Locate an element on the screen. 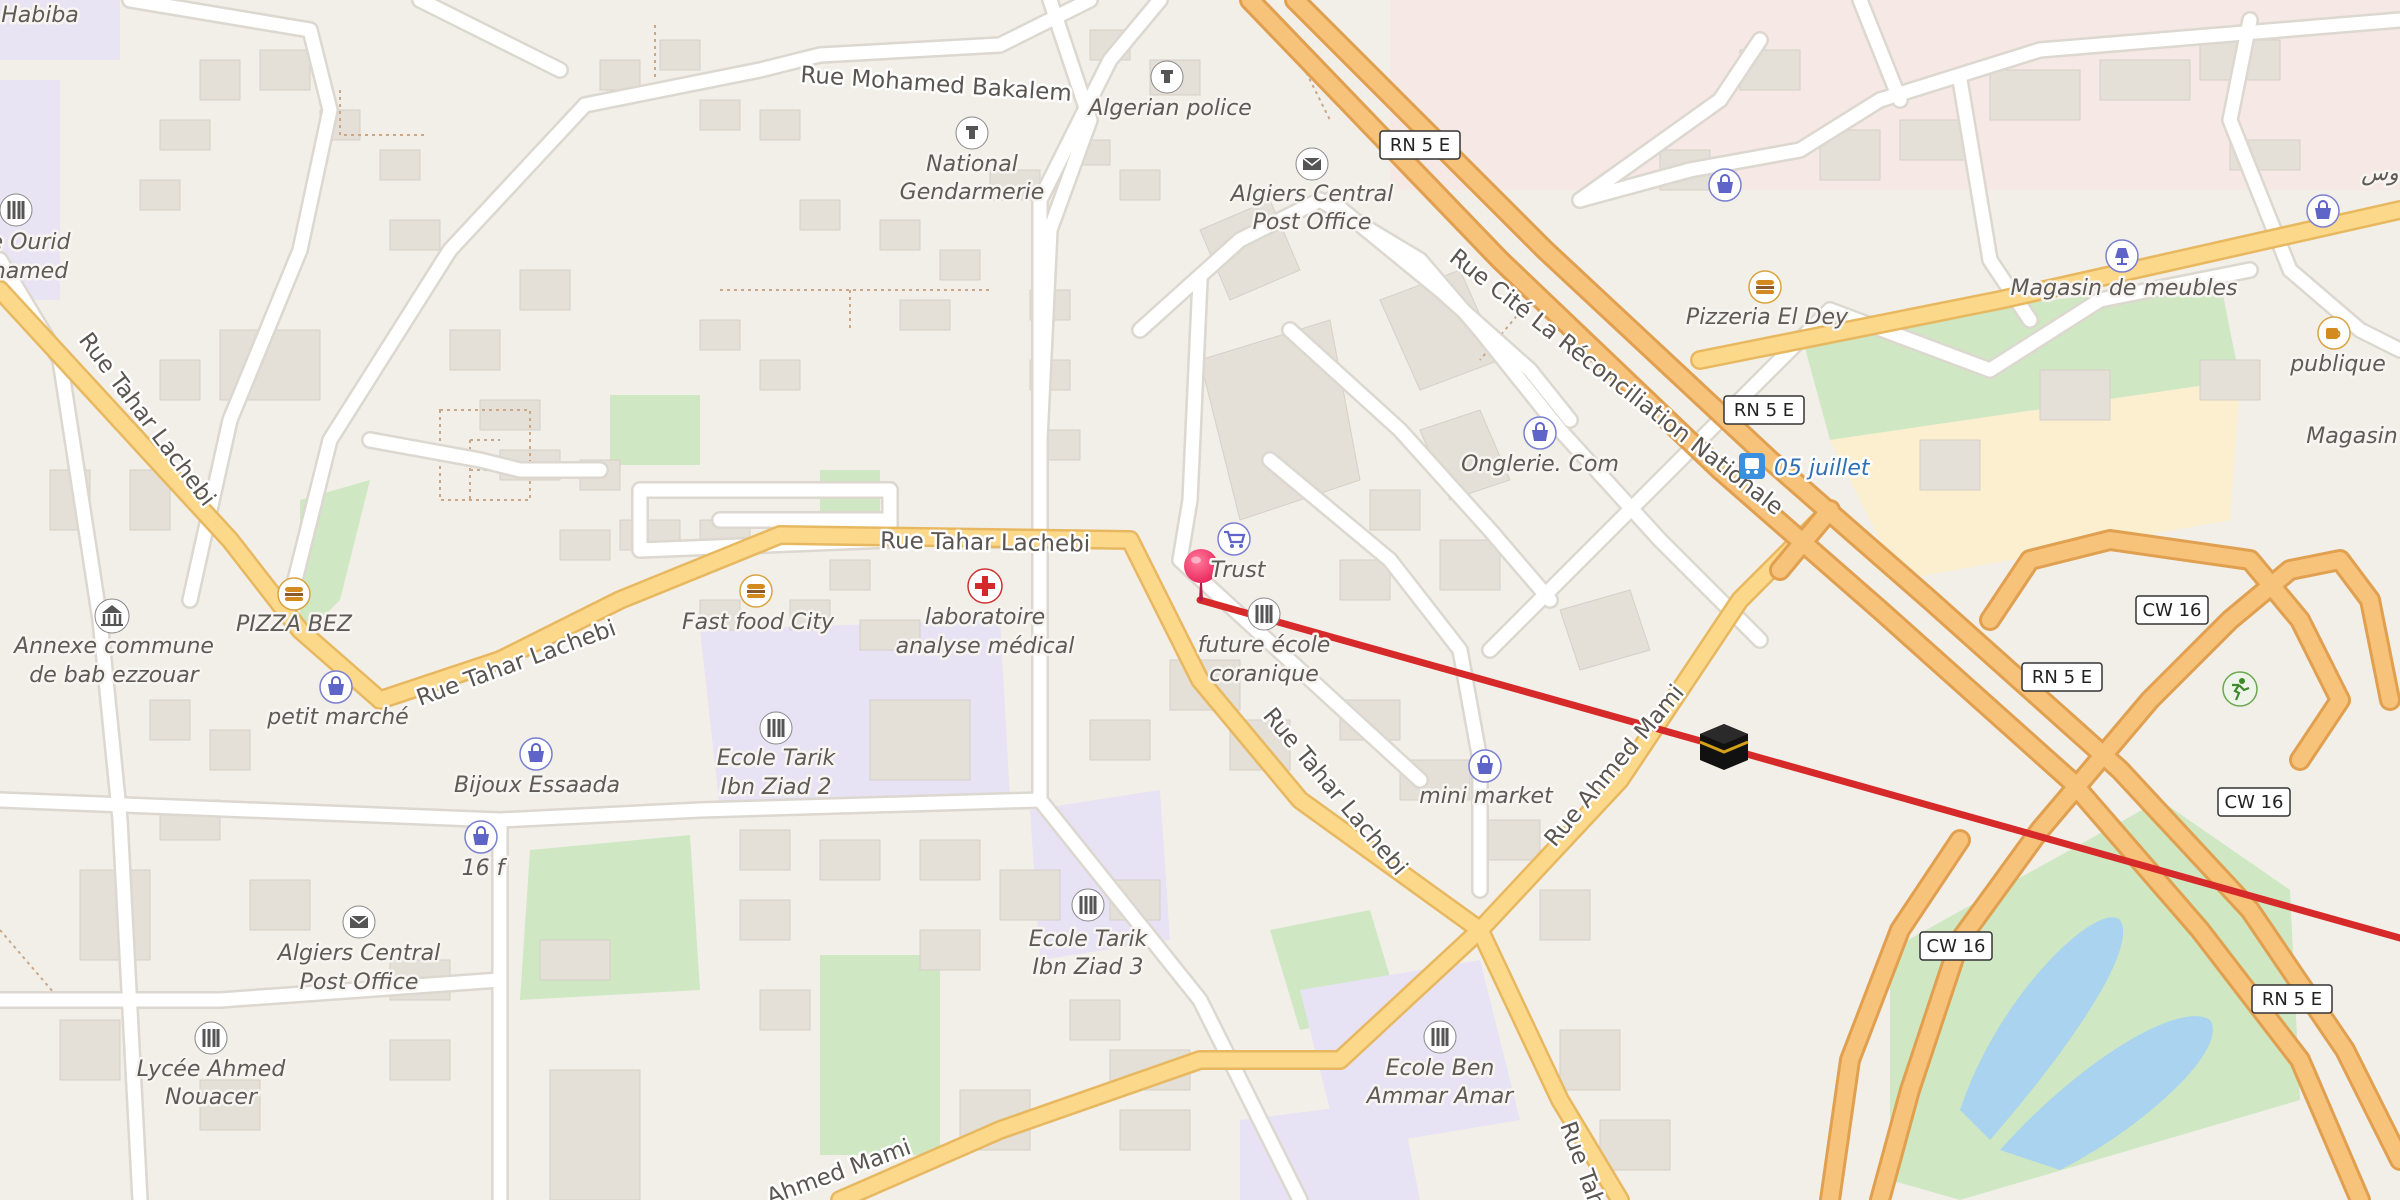  route-line is located at coordinates (1798, 769).